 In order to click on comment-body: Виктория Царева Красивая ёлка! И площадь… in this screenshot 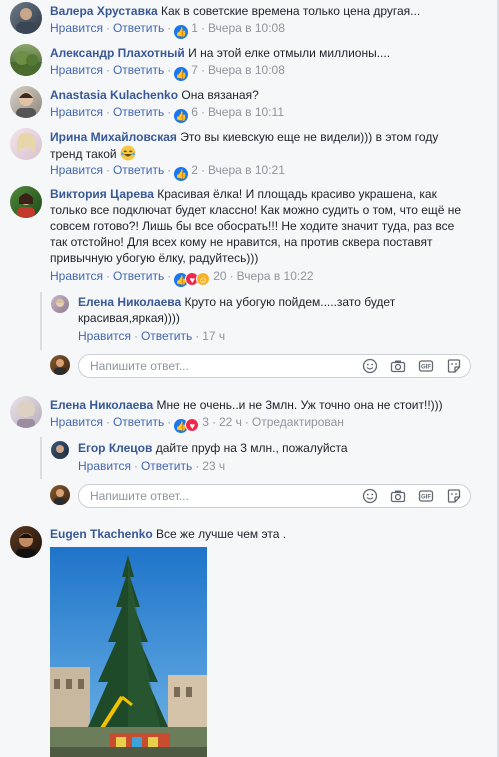, I will do `click(270, 226)`.